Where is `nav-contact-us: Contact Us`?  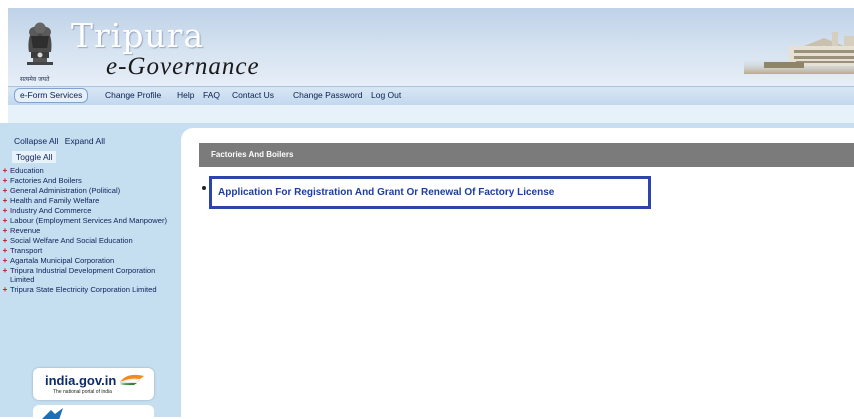 nav-contact-us: Contact Us is located at coordinates (253, 95).